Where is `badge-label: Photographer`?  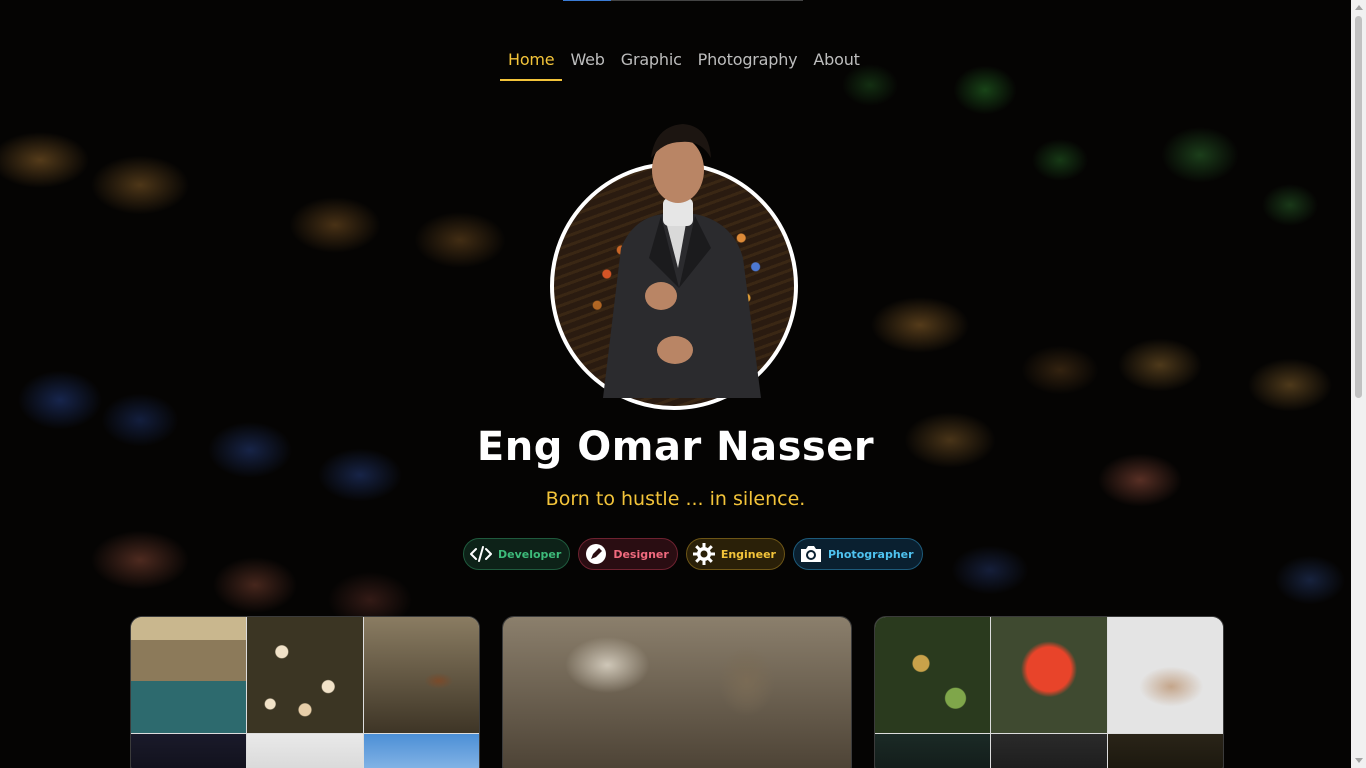 badge-label: Photographer is located at coordinates (870, 554).